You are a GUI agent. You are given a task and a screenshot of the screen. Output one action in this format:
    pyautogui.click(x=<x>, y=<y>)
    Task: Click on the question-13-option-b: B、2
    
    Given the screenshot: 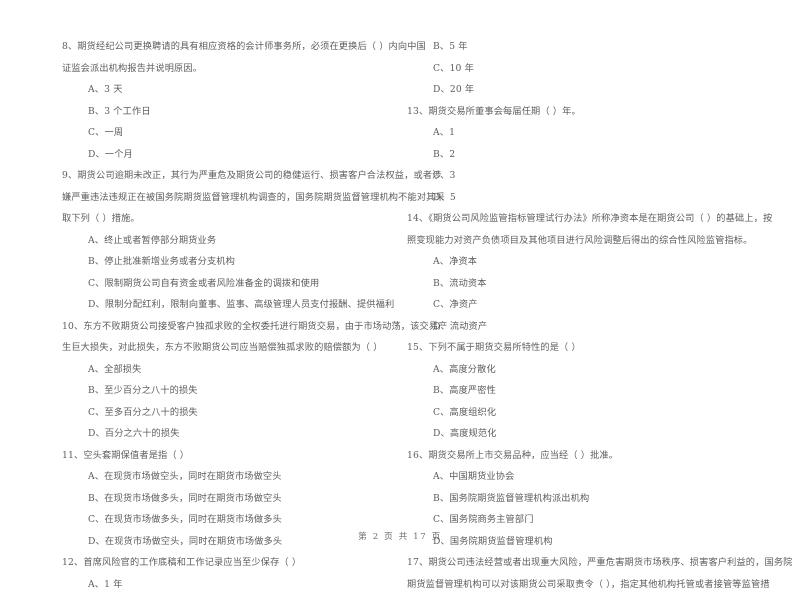 What is the action you would take?
    pyautogui.click(x=579, y=155)
    